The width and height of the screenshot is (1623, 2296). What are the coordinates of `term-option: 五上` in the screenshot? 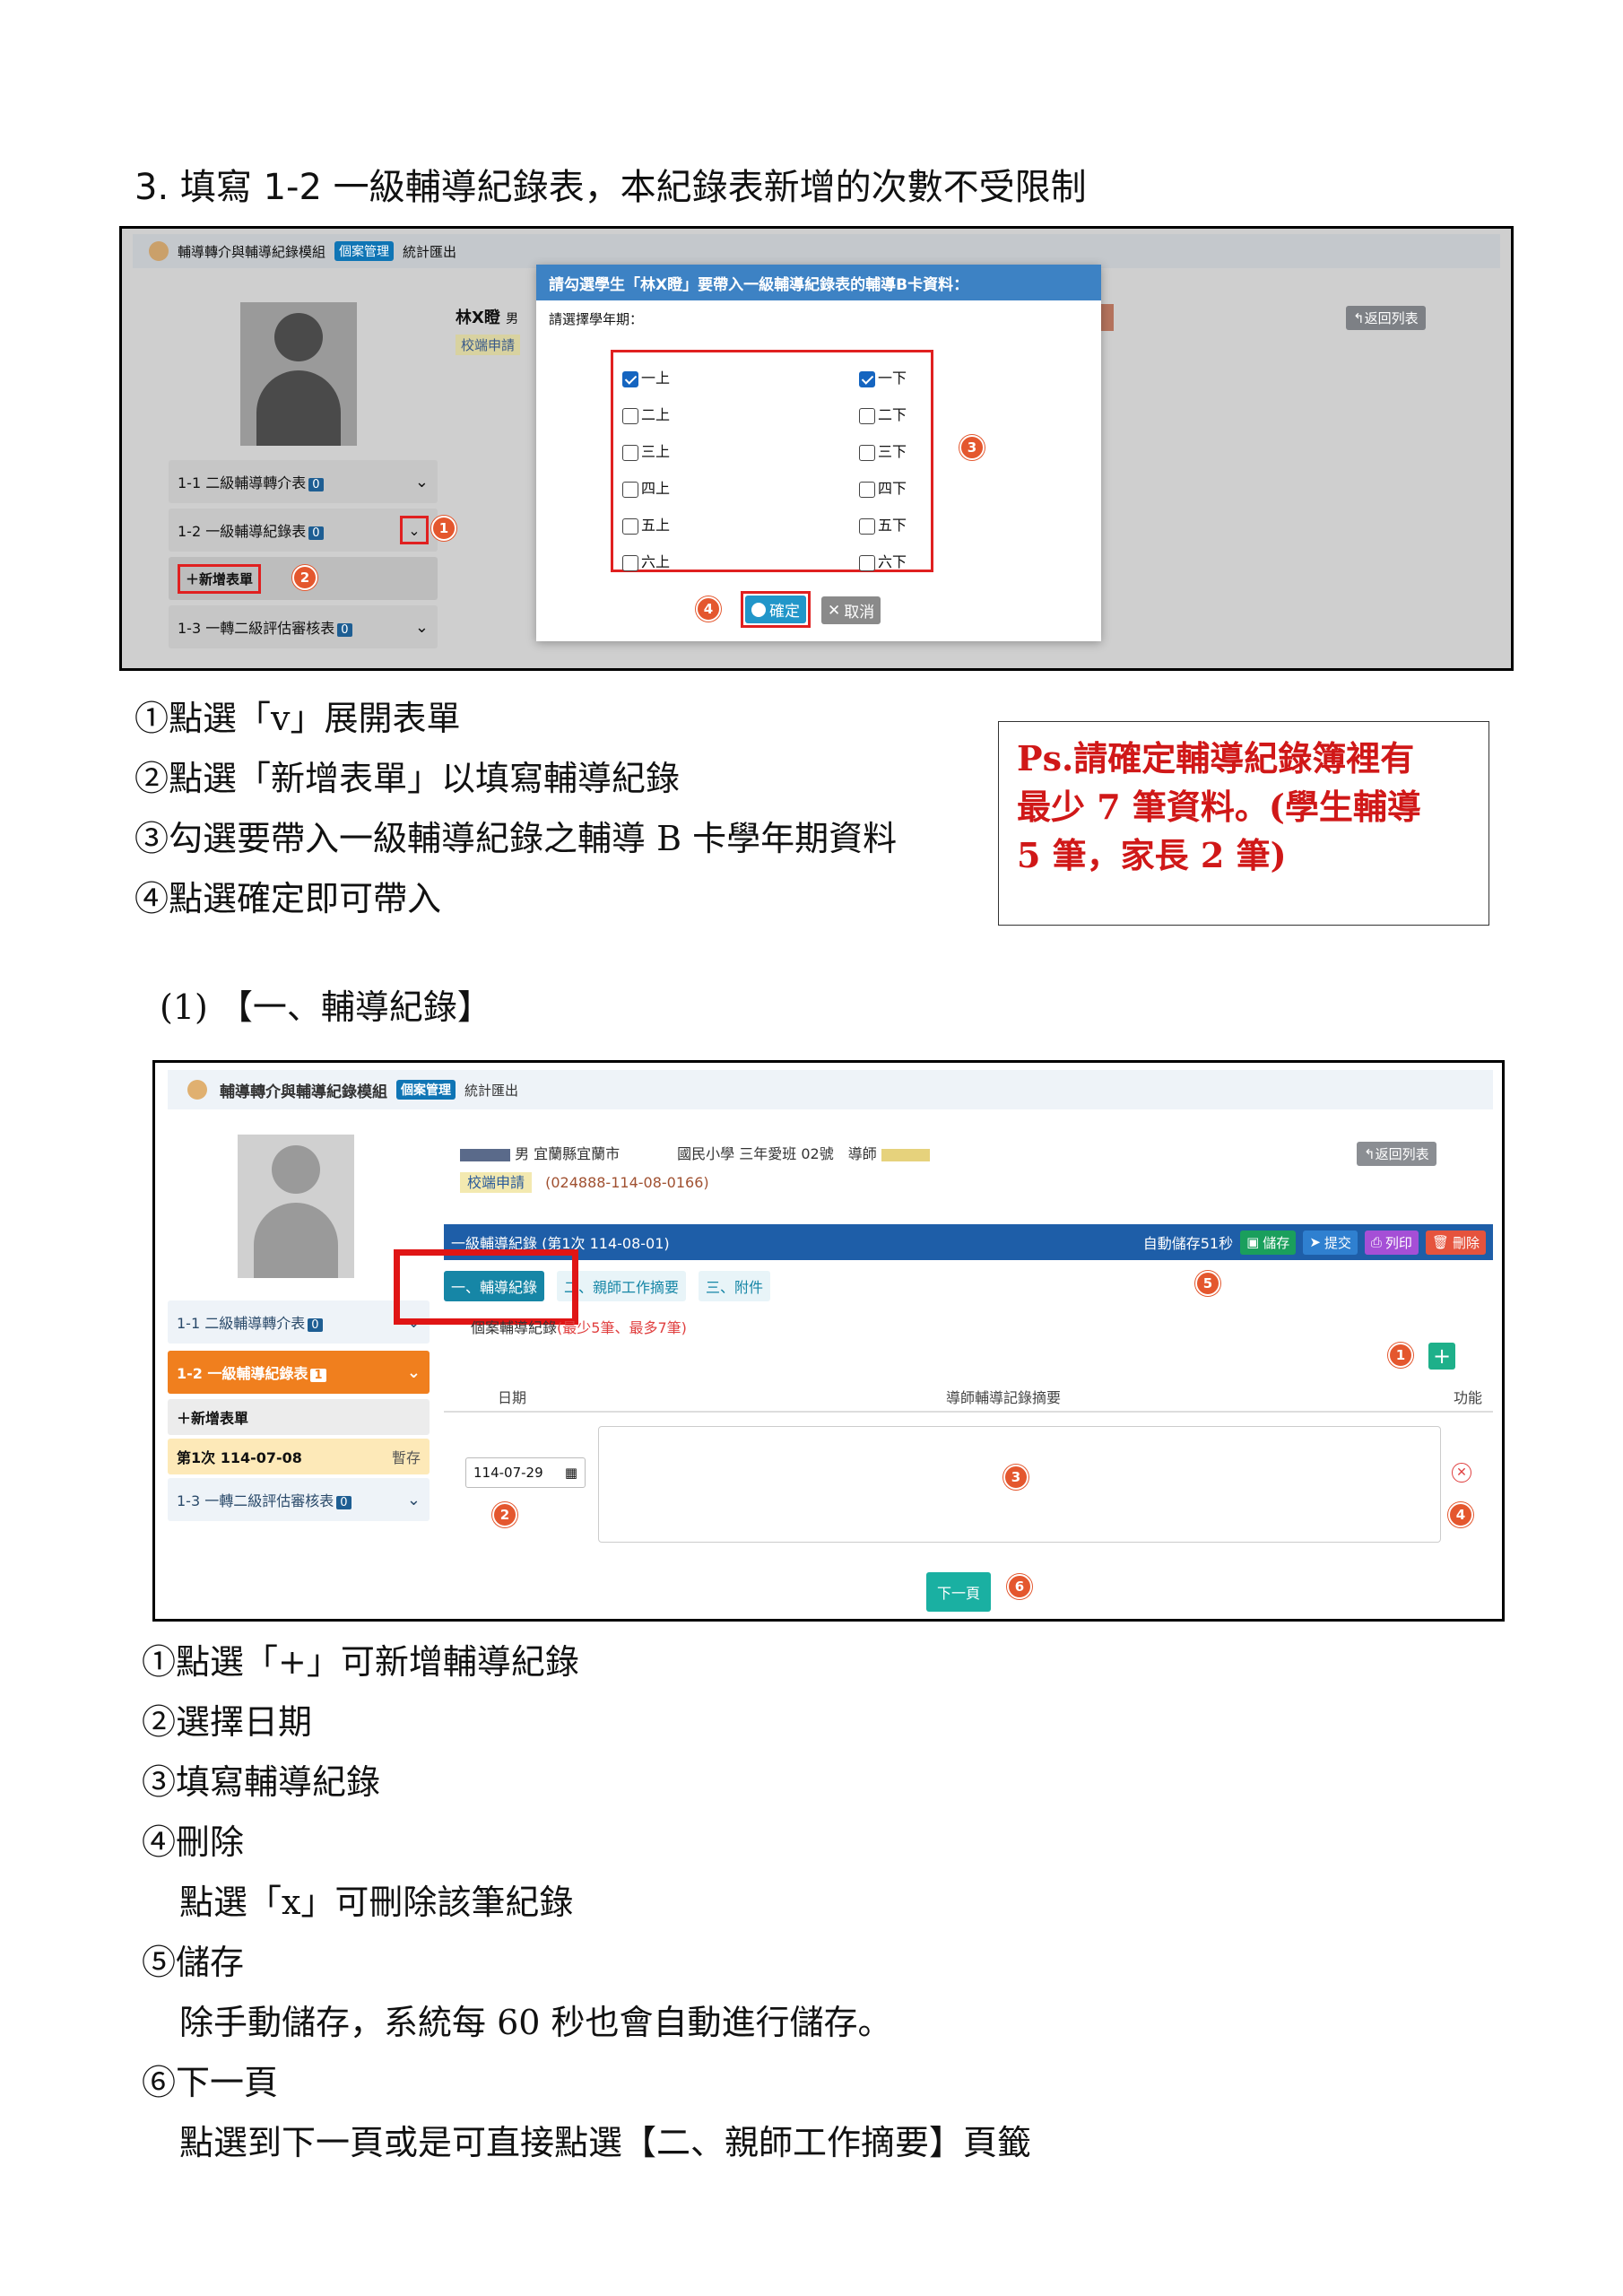 It's located at (646, 525).